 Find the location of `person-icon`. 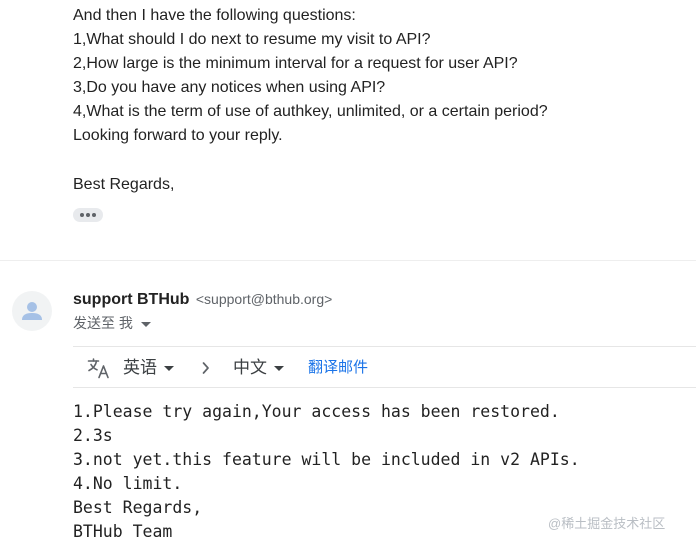

person-icon is located at coordinates (32, 311).